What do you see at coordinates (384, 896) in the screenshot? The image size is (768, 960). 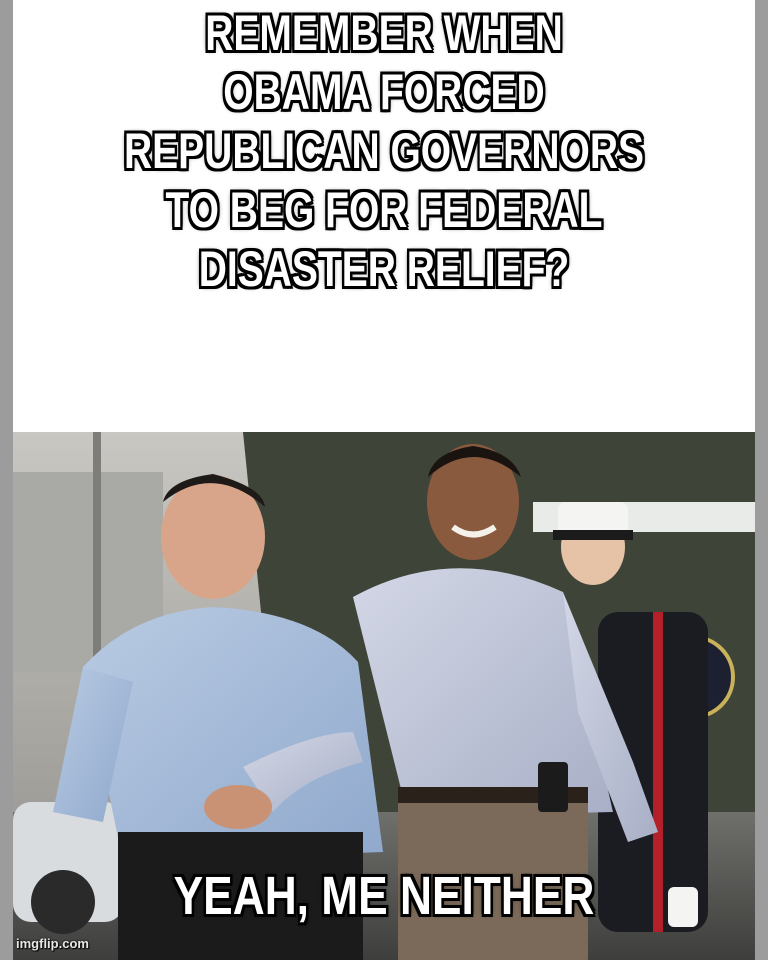 I see `bottom-caption: YEAH, ME NEITHER` at bounding box center [384, 896].